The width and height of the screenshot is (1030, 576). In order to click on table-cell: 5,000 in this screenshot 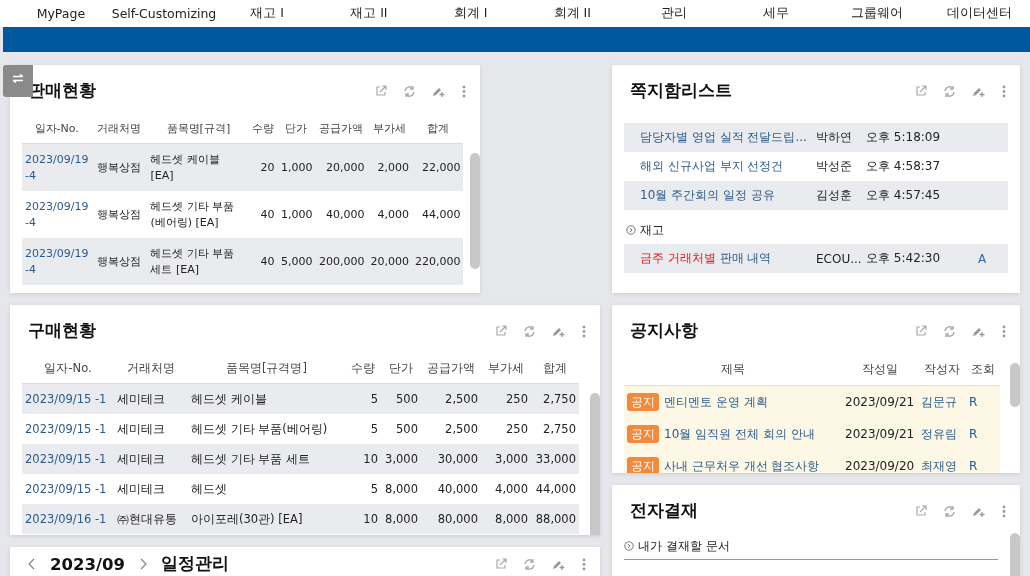, I will do `click(296, 261)`.